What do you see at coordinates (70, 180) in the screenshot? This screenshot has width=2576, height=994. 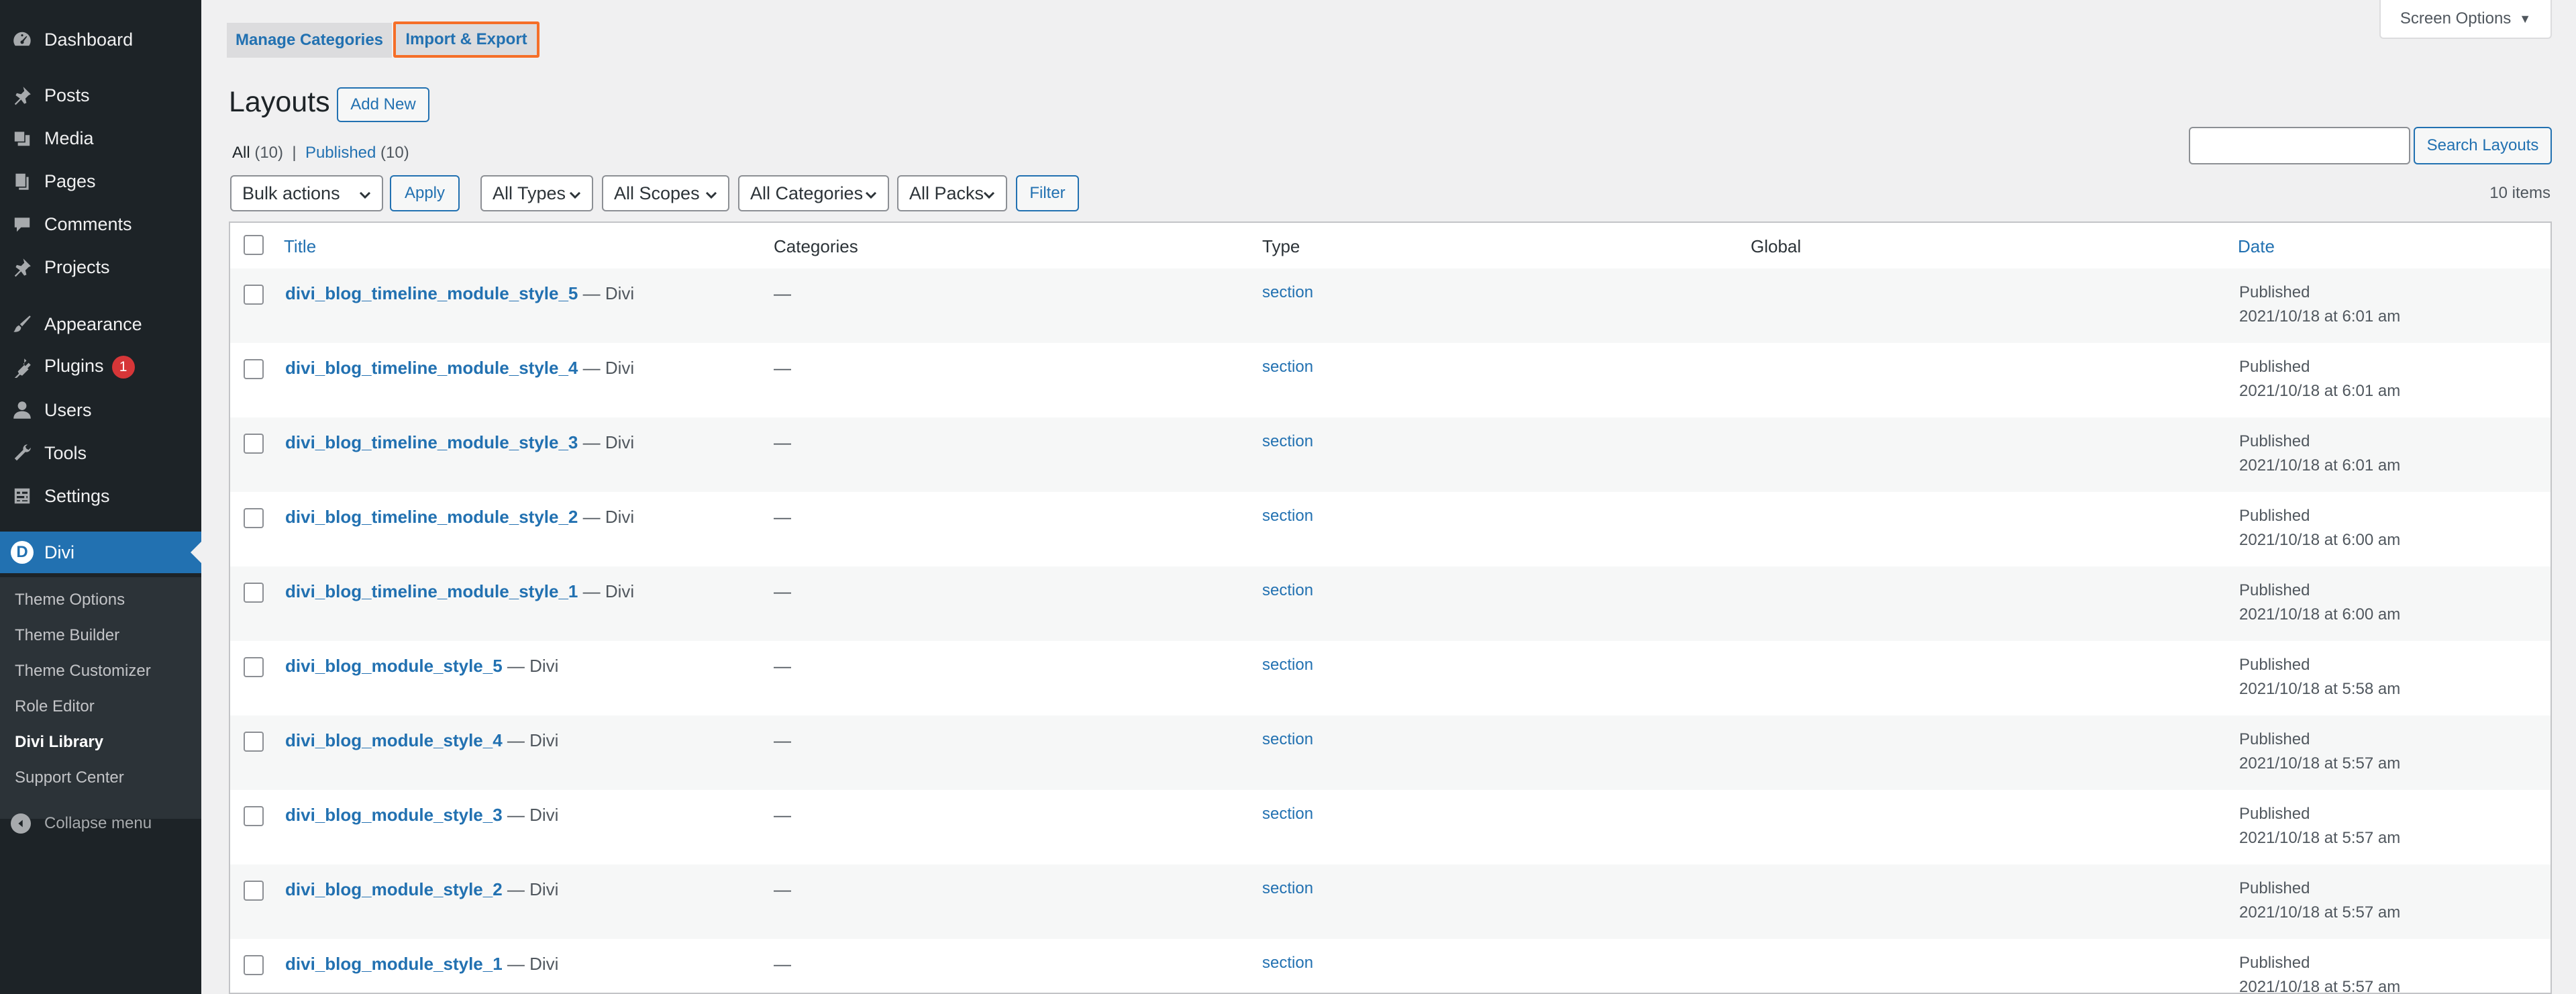 I see `sidebar-item-label: Pages` at bounding box center [70, 180].